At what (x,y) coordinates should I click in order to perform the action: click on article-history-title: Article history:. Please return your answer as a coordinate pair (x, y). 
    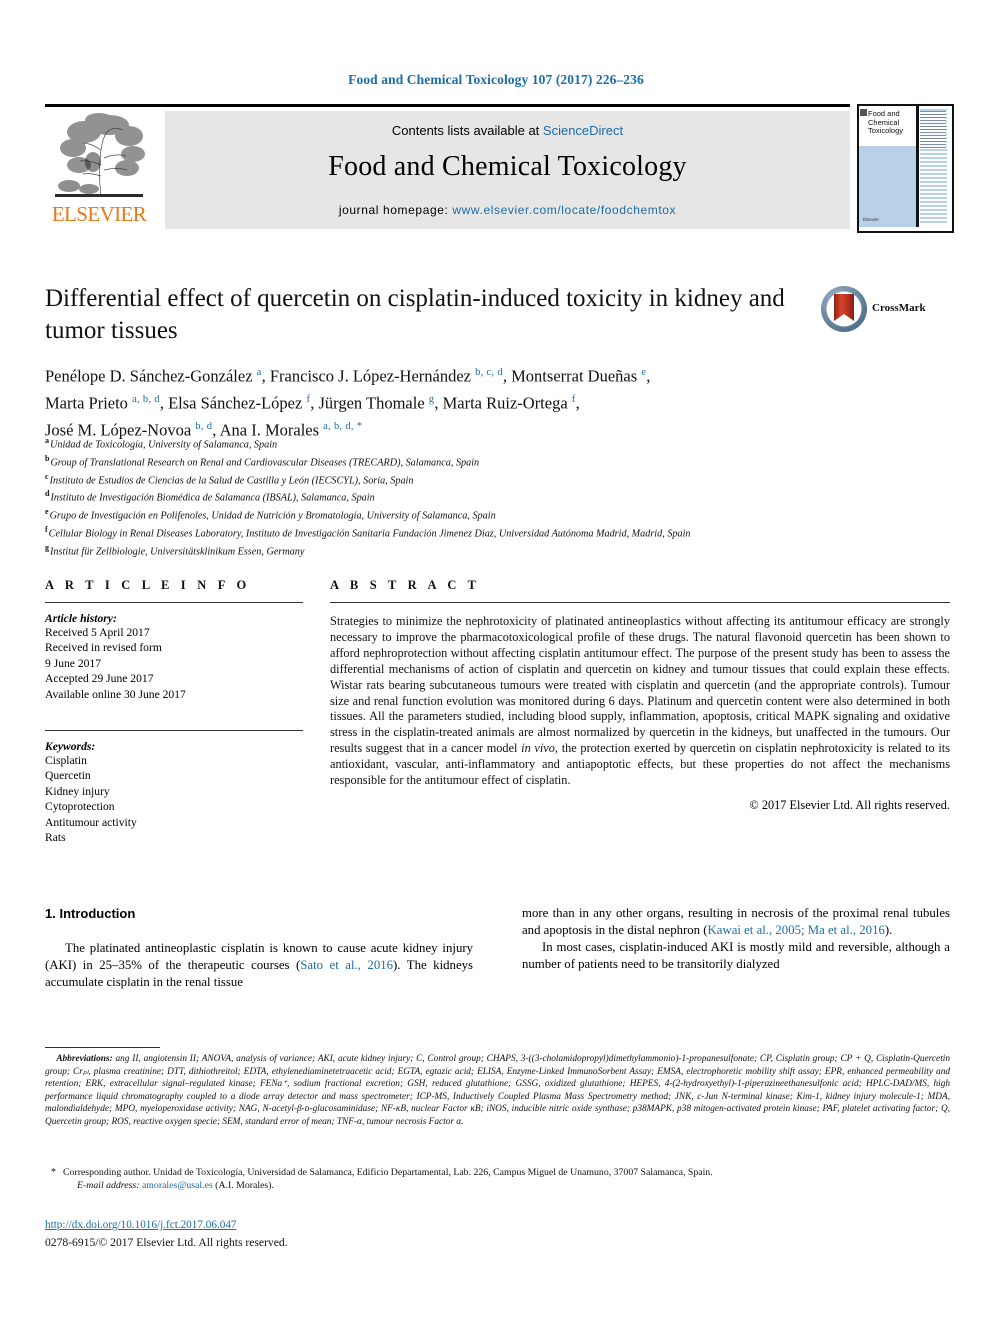
    Looking at the image, I should click on (81, 618).